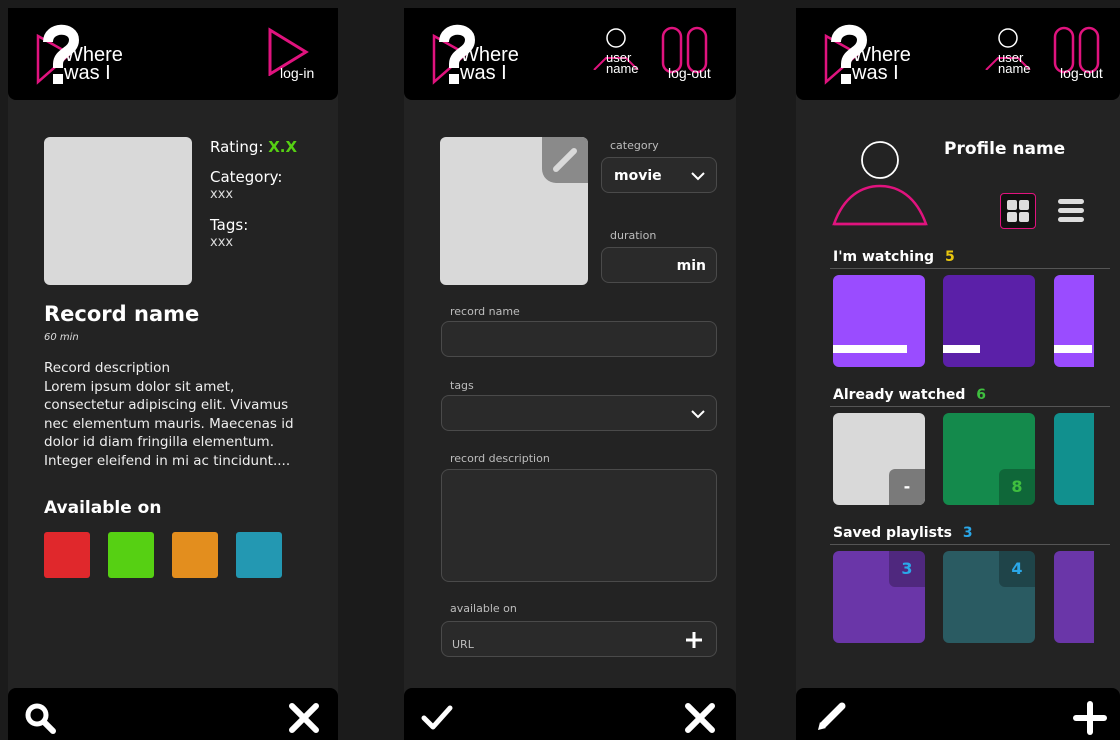 Image resolution: width=1120 pixels, height=740 pixels. I want to click on chevron-down-icon, so click(698, 176).